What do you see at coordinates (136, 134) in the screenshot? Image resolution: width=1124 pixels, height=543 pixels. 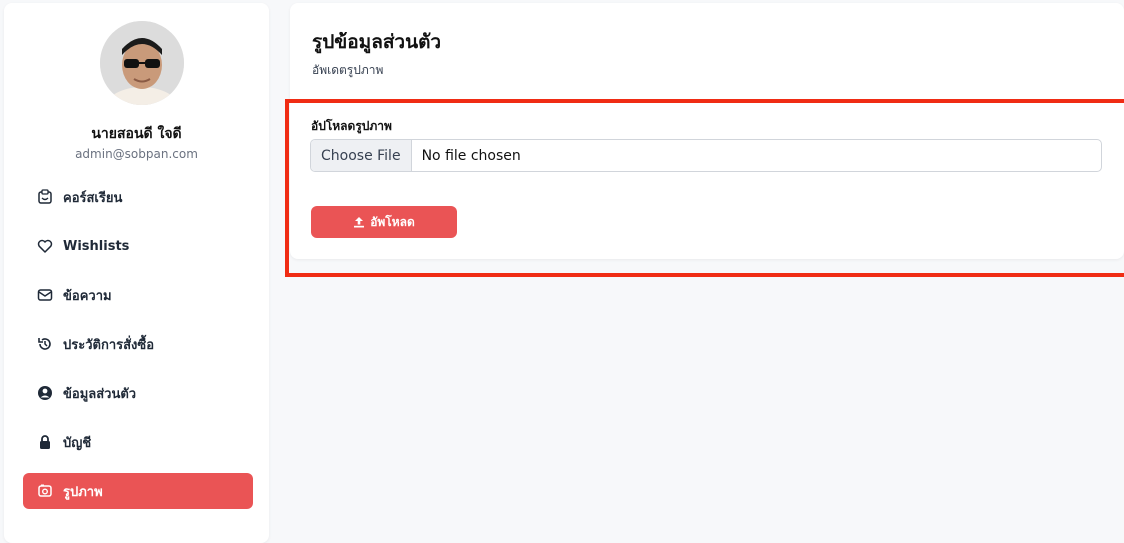 I see `user-name: นายสอนดี ใจดี` at bounding box center [136, 134].